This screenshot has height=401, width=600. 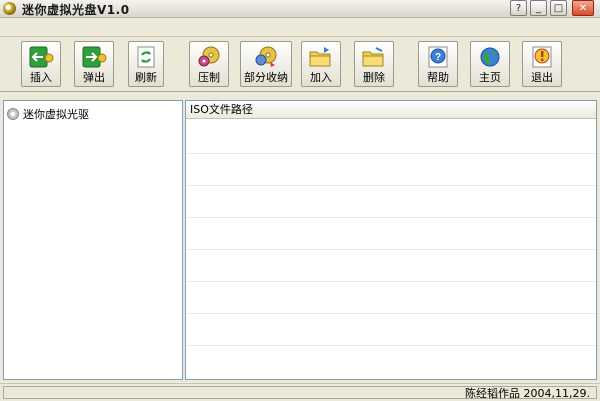 I want to click on minimize-button: _, so click(x=538, y=8).